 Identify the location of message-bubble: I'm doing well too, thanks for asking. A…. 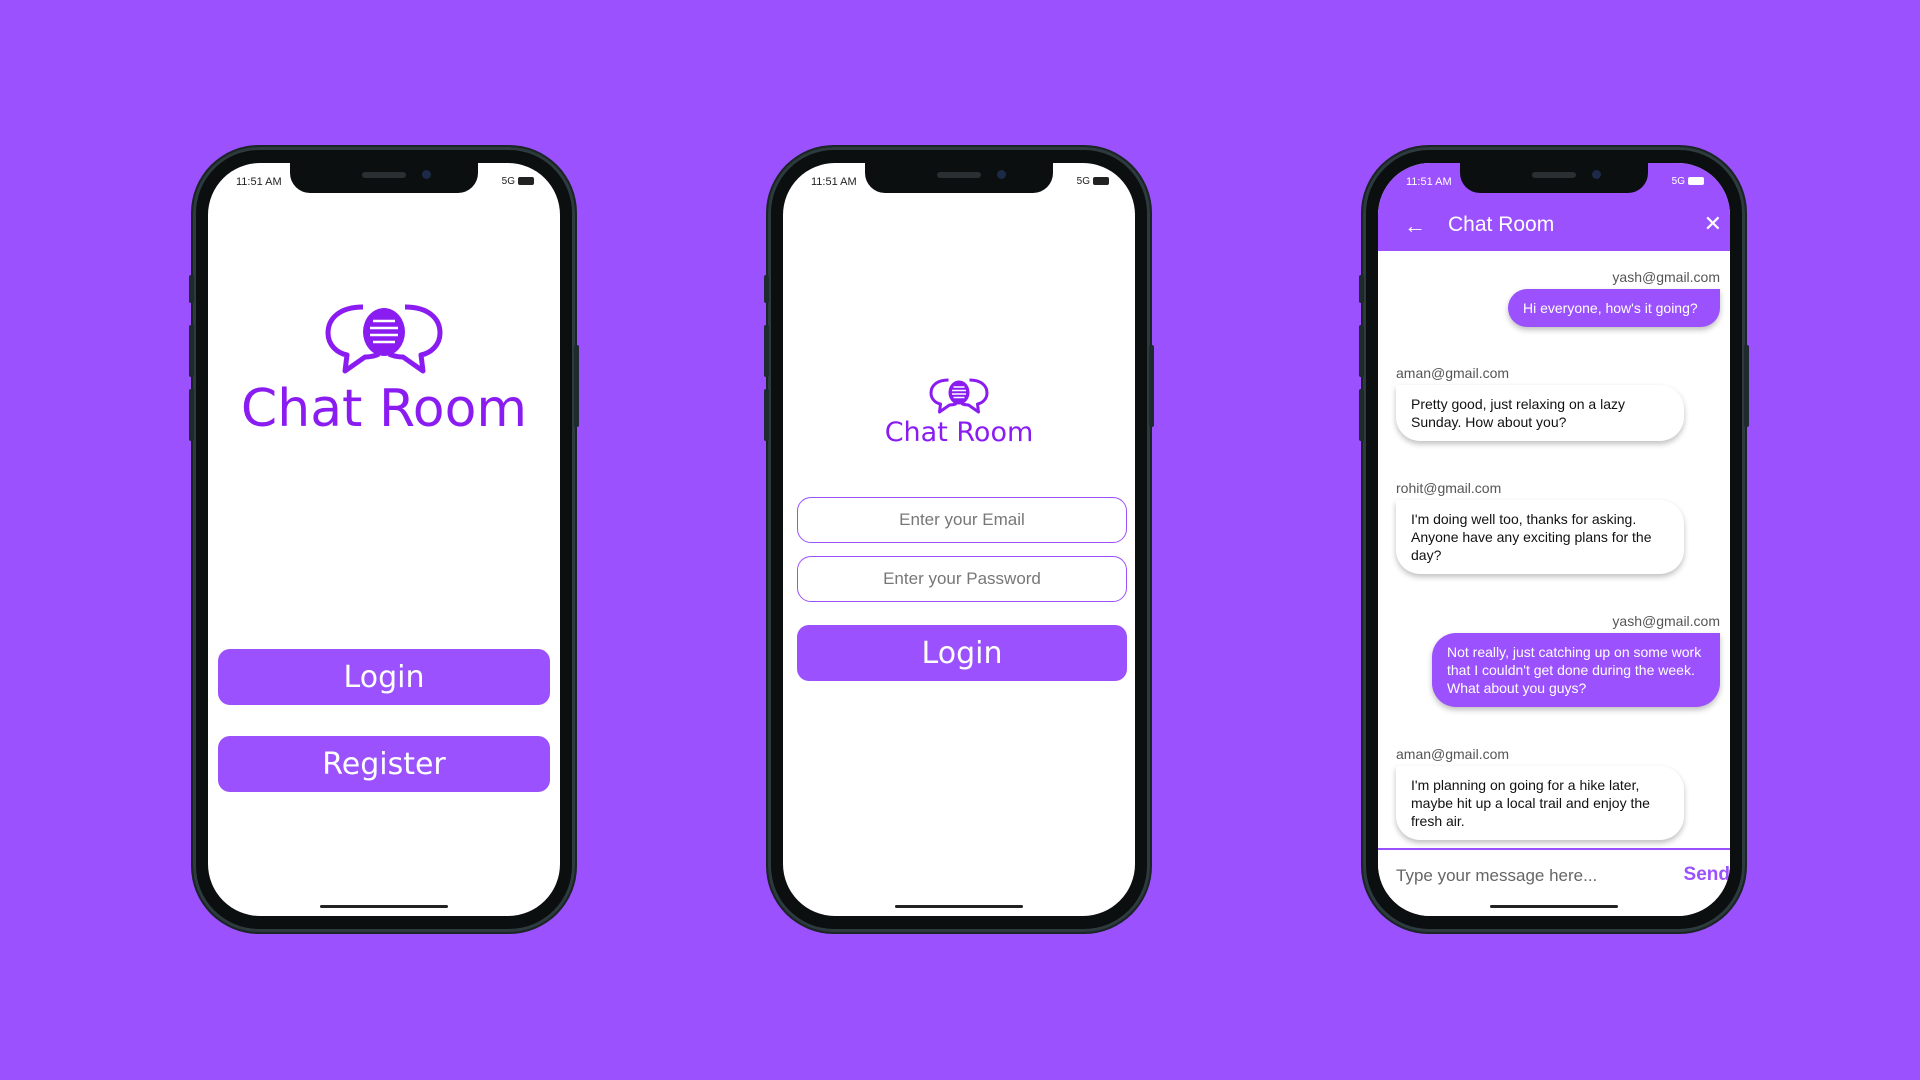
(1540, 537).